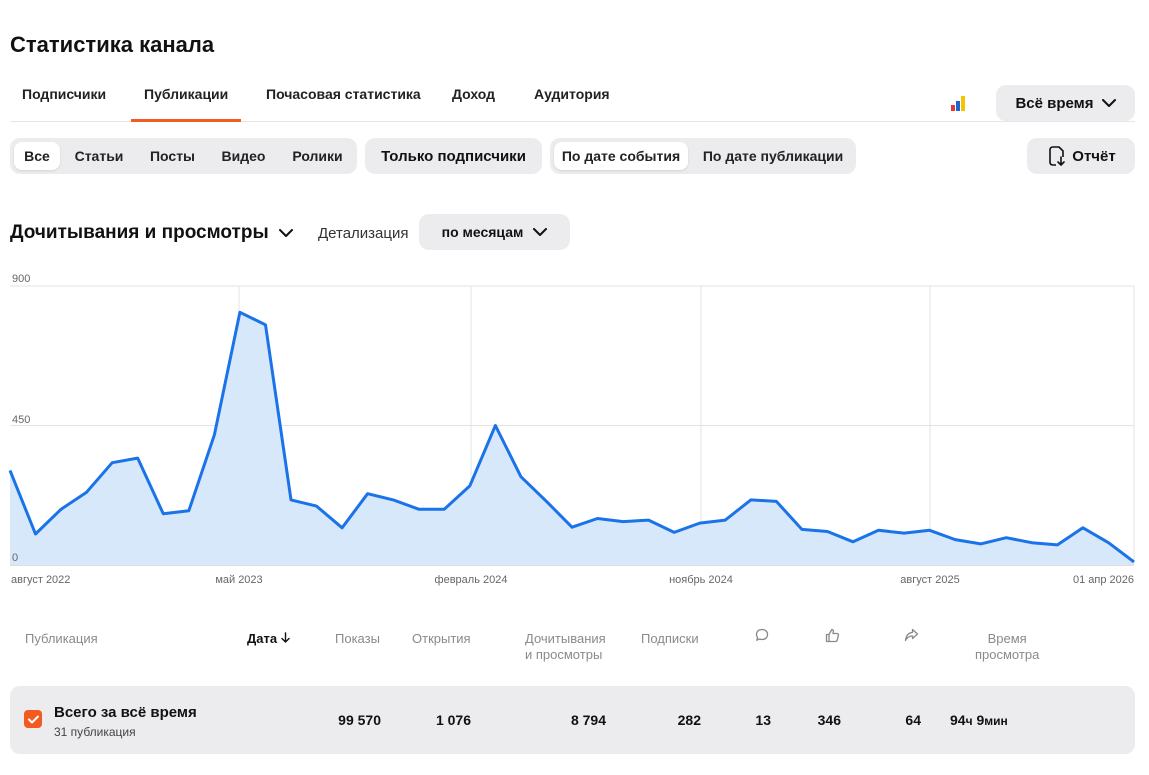 This screenshot has height=775, width=1149. Describe the element at coordinates (829, 720) in the screenshot. I see `total-likes: 346` at that location.